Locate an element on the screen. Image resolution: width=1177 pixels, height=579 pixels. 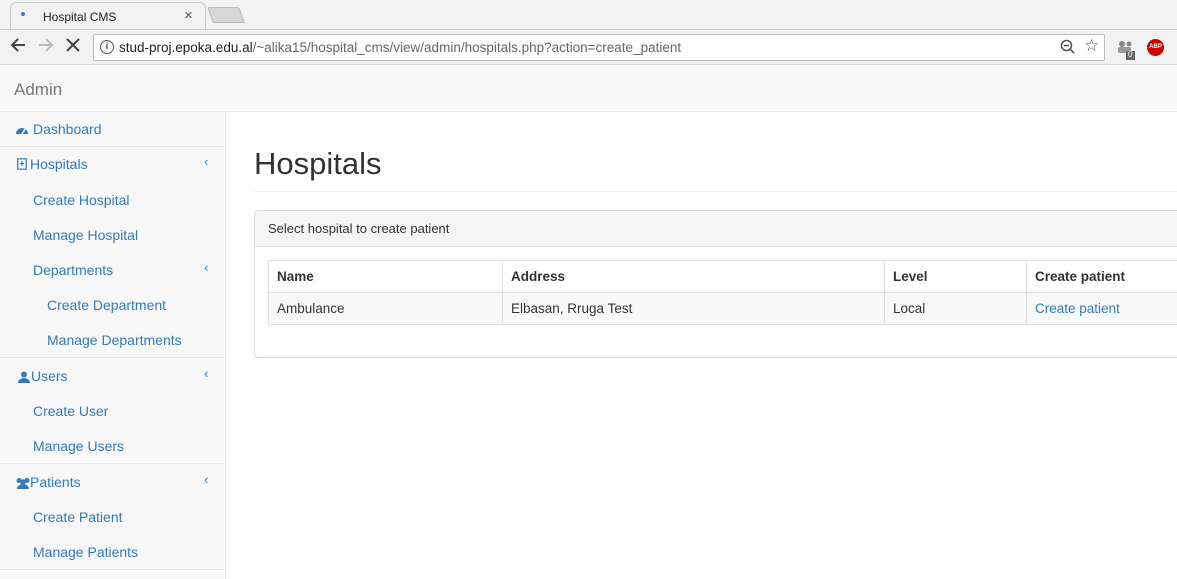
sidebar-item-manage-patients: Manage Patients is located at coordinates (112, 552).